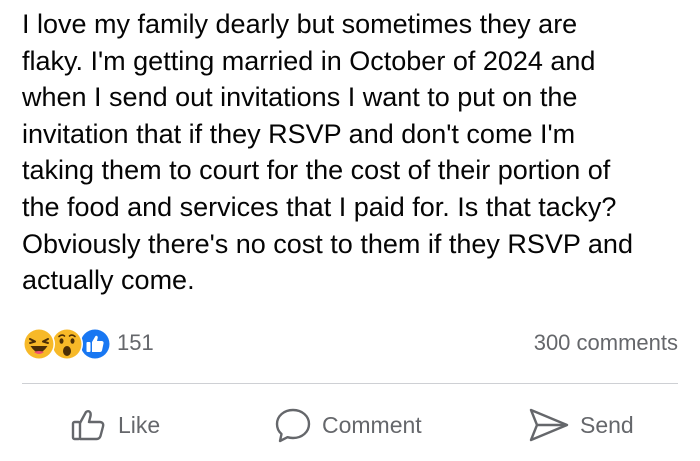  I want to click on laughing-emoji-icon, so click(39, 344).